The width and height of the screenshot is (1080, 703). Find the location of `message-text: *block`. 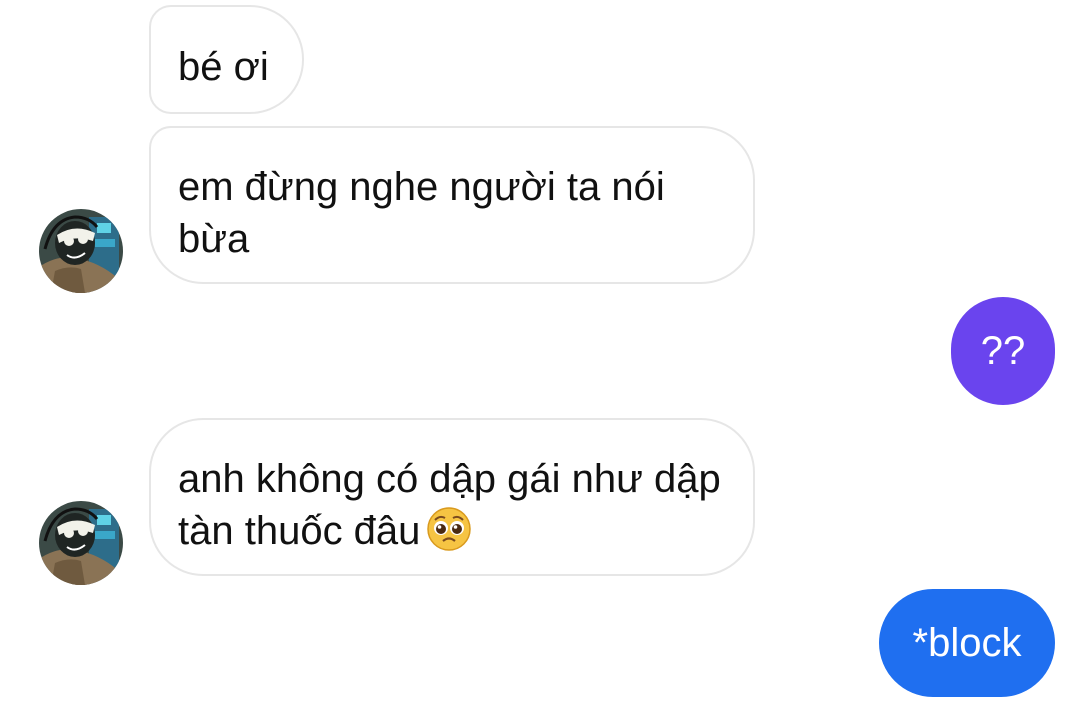

message-text: *block is located at coordinates (967, 643).